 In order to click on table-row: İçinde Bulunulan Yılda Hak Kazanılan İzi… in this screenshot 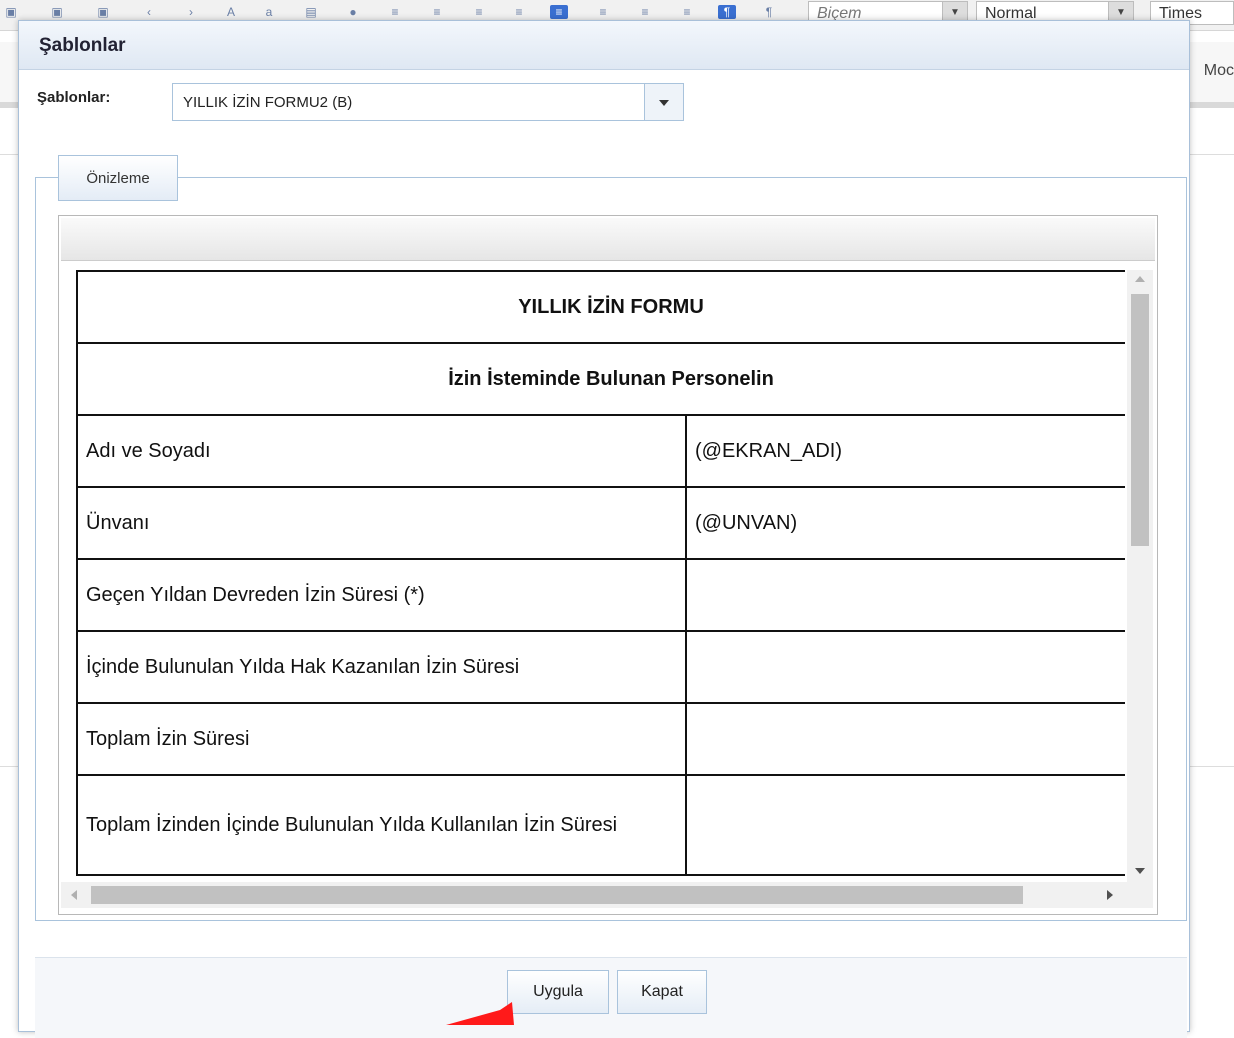, I will do `click(600, 667)`.